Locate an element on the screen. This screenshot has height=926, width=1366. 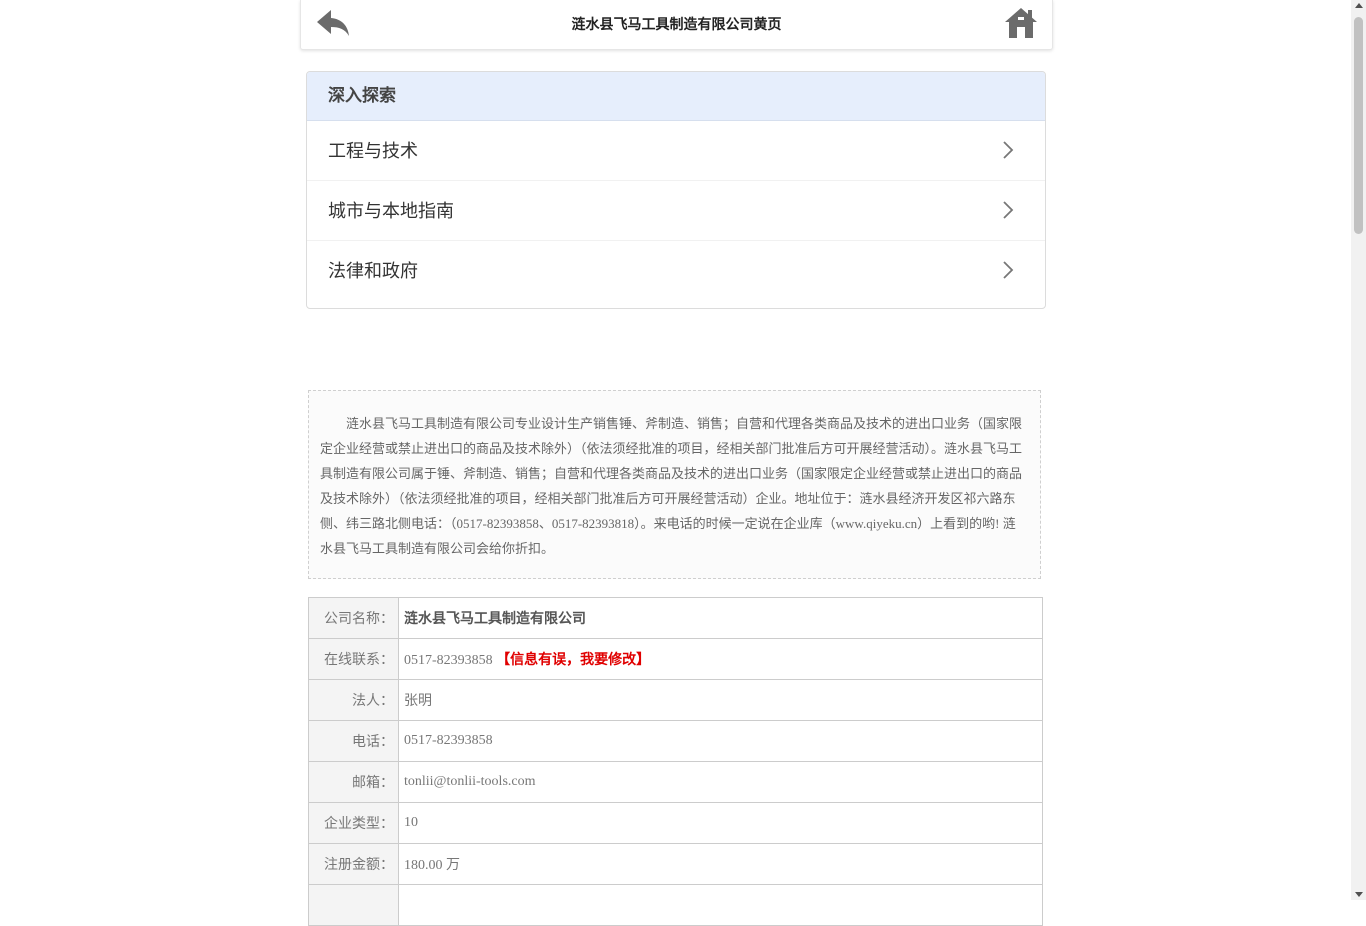
table-row: 邮箱： tonlii@tonlii-tools.com is located at coordinates (675, 782).